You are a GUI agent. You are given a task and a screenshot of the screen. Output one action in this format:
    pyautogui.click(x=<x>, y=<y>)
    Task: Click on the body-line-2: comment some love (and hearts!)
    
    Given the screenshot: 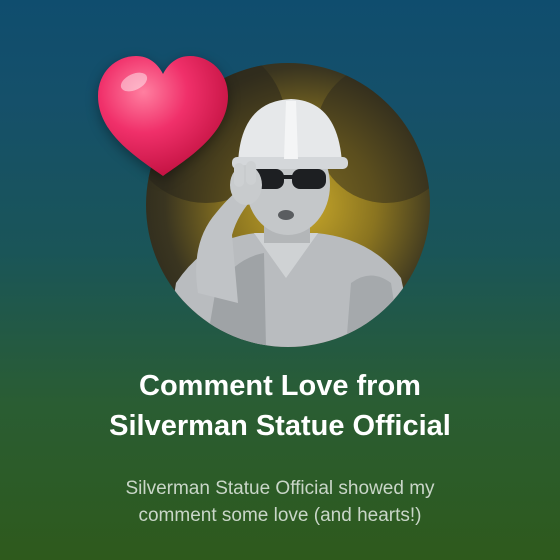 What is the action you would take?
    pyautogui.click(x=280, y=515)
    